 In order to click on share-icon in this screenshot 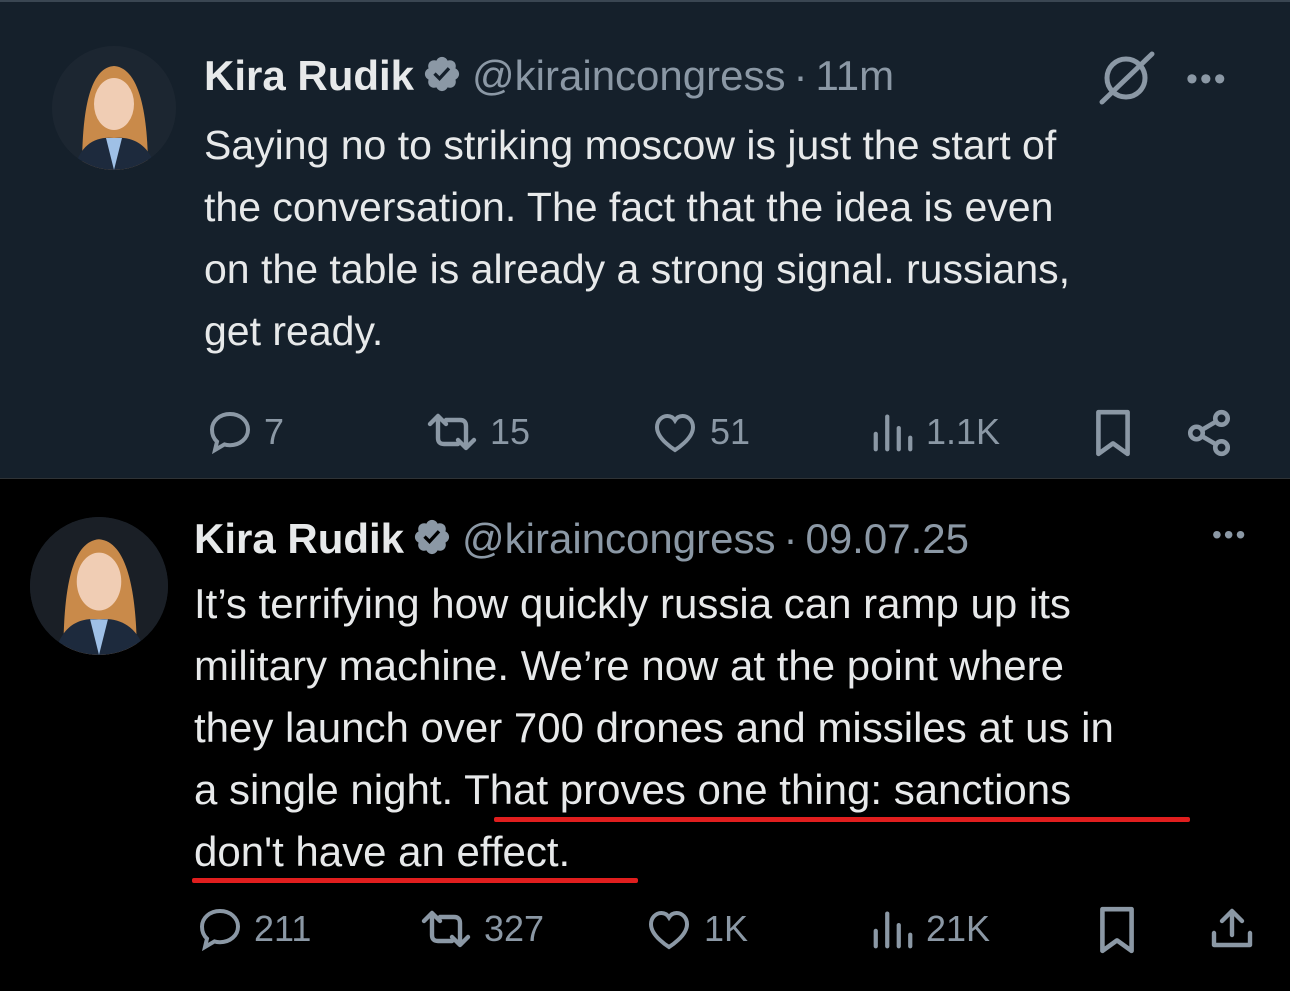, I will do `click(1209, 435)`.